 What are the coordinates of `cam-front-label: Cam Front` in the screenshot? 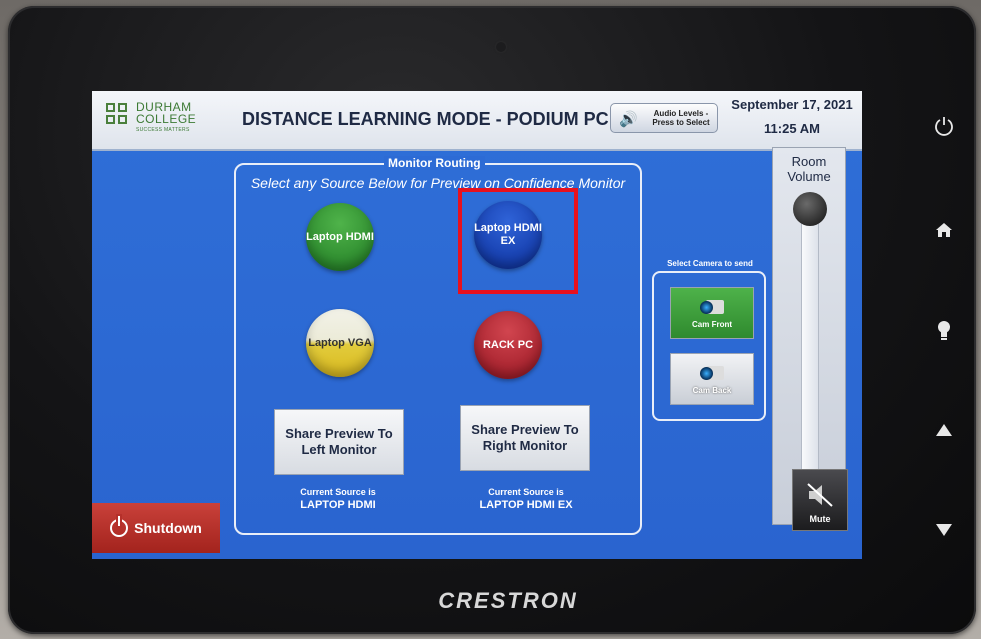 It's located at (712, 324).